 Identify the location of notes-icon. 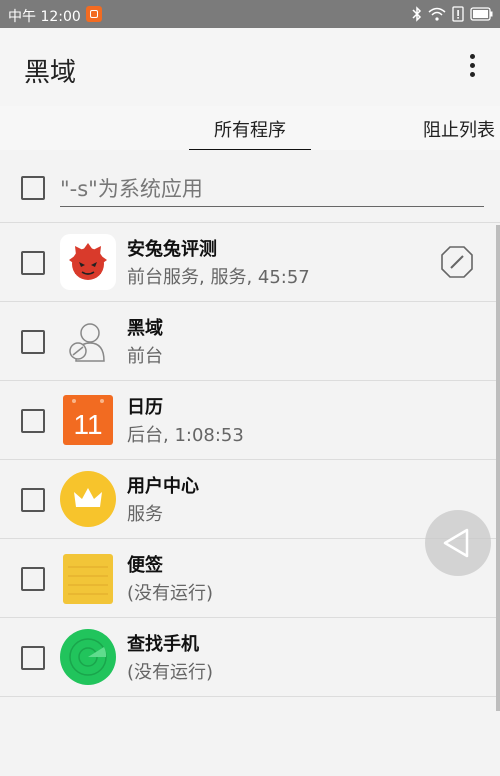
(88, 579).